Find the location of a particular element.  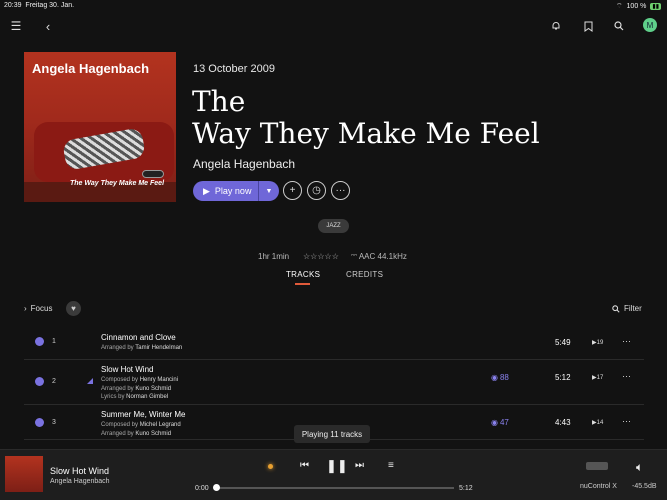

album-artist: Angela Hagenbach is located at coordinates (244, 164).